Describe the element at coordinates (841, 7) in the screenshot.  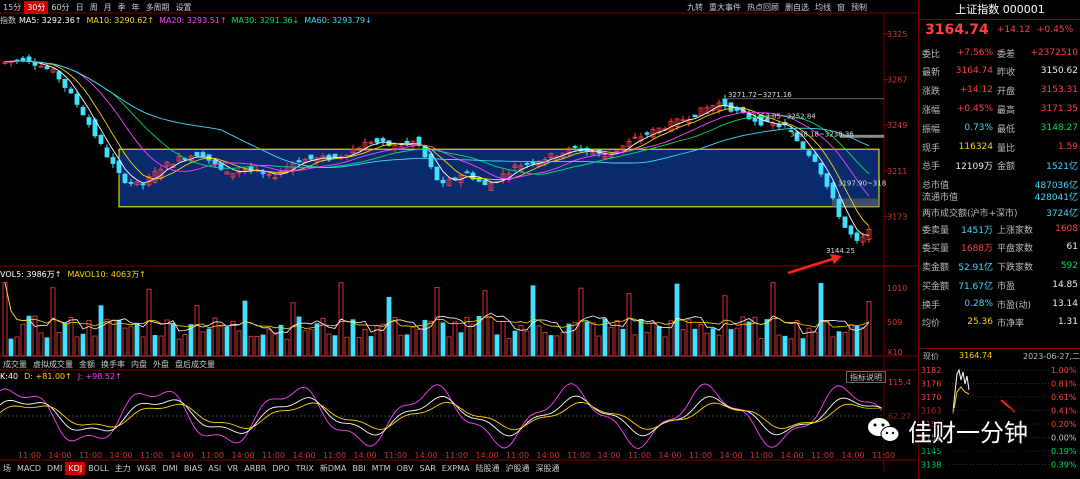
I see `tool-button-5: 窗` at that location.